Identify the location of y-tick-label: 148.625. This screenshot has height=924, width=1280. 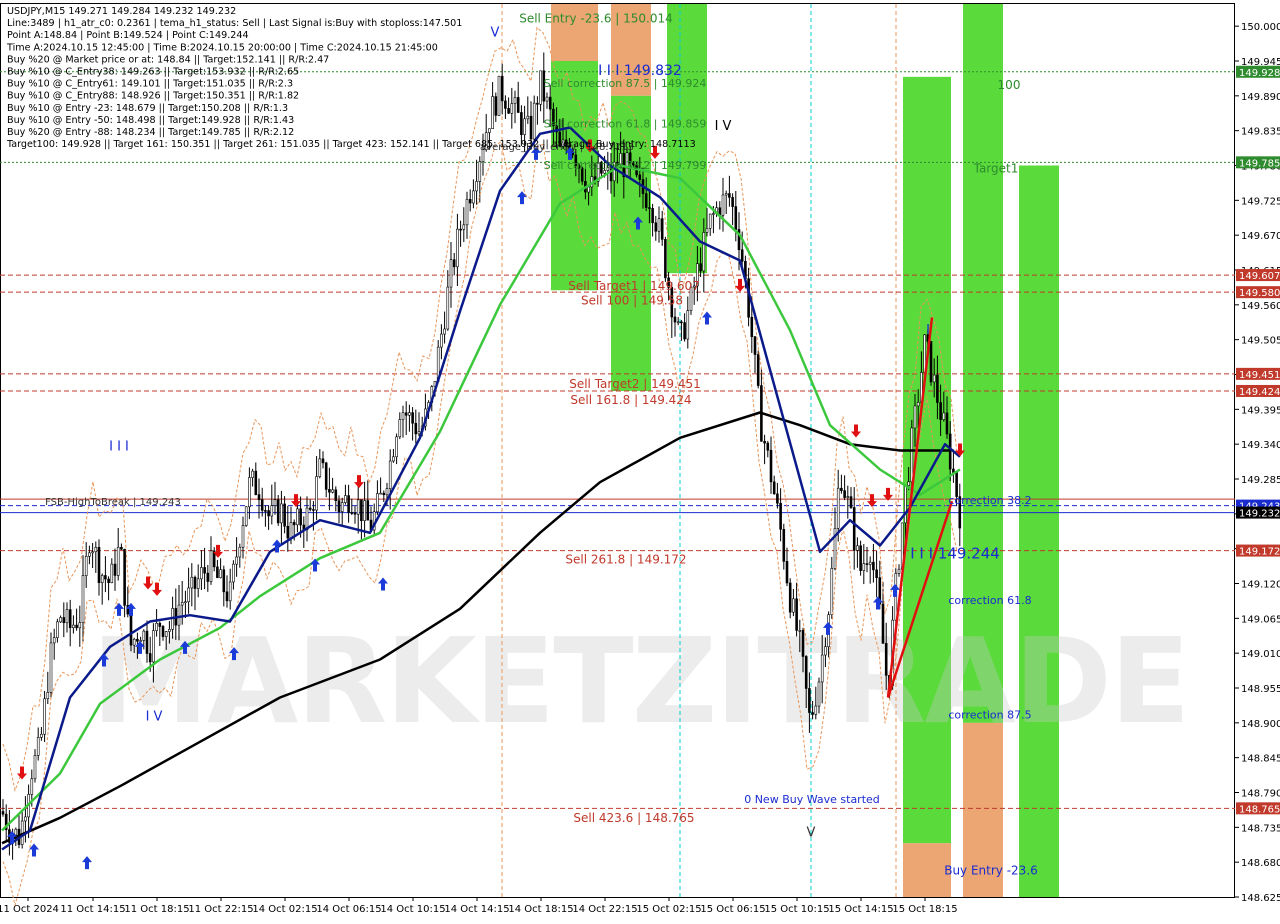
(1260, 898).